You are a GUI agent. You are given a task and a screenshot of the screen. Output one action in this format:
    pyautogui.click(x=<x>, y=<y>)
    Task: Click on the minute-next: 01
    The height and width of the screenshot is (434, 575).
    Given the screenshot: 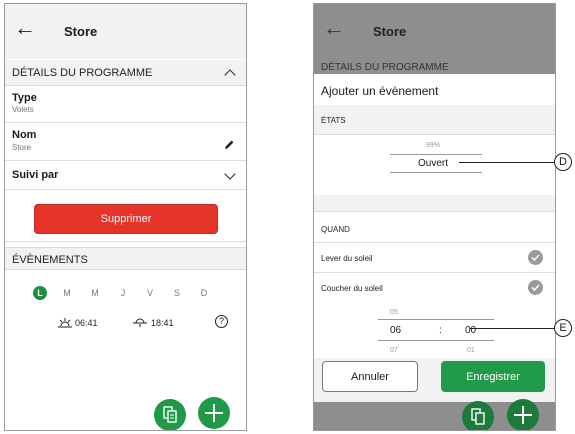 What is the action you would take?
    pyautogui.click(x=471, y=350)
    